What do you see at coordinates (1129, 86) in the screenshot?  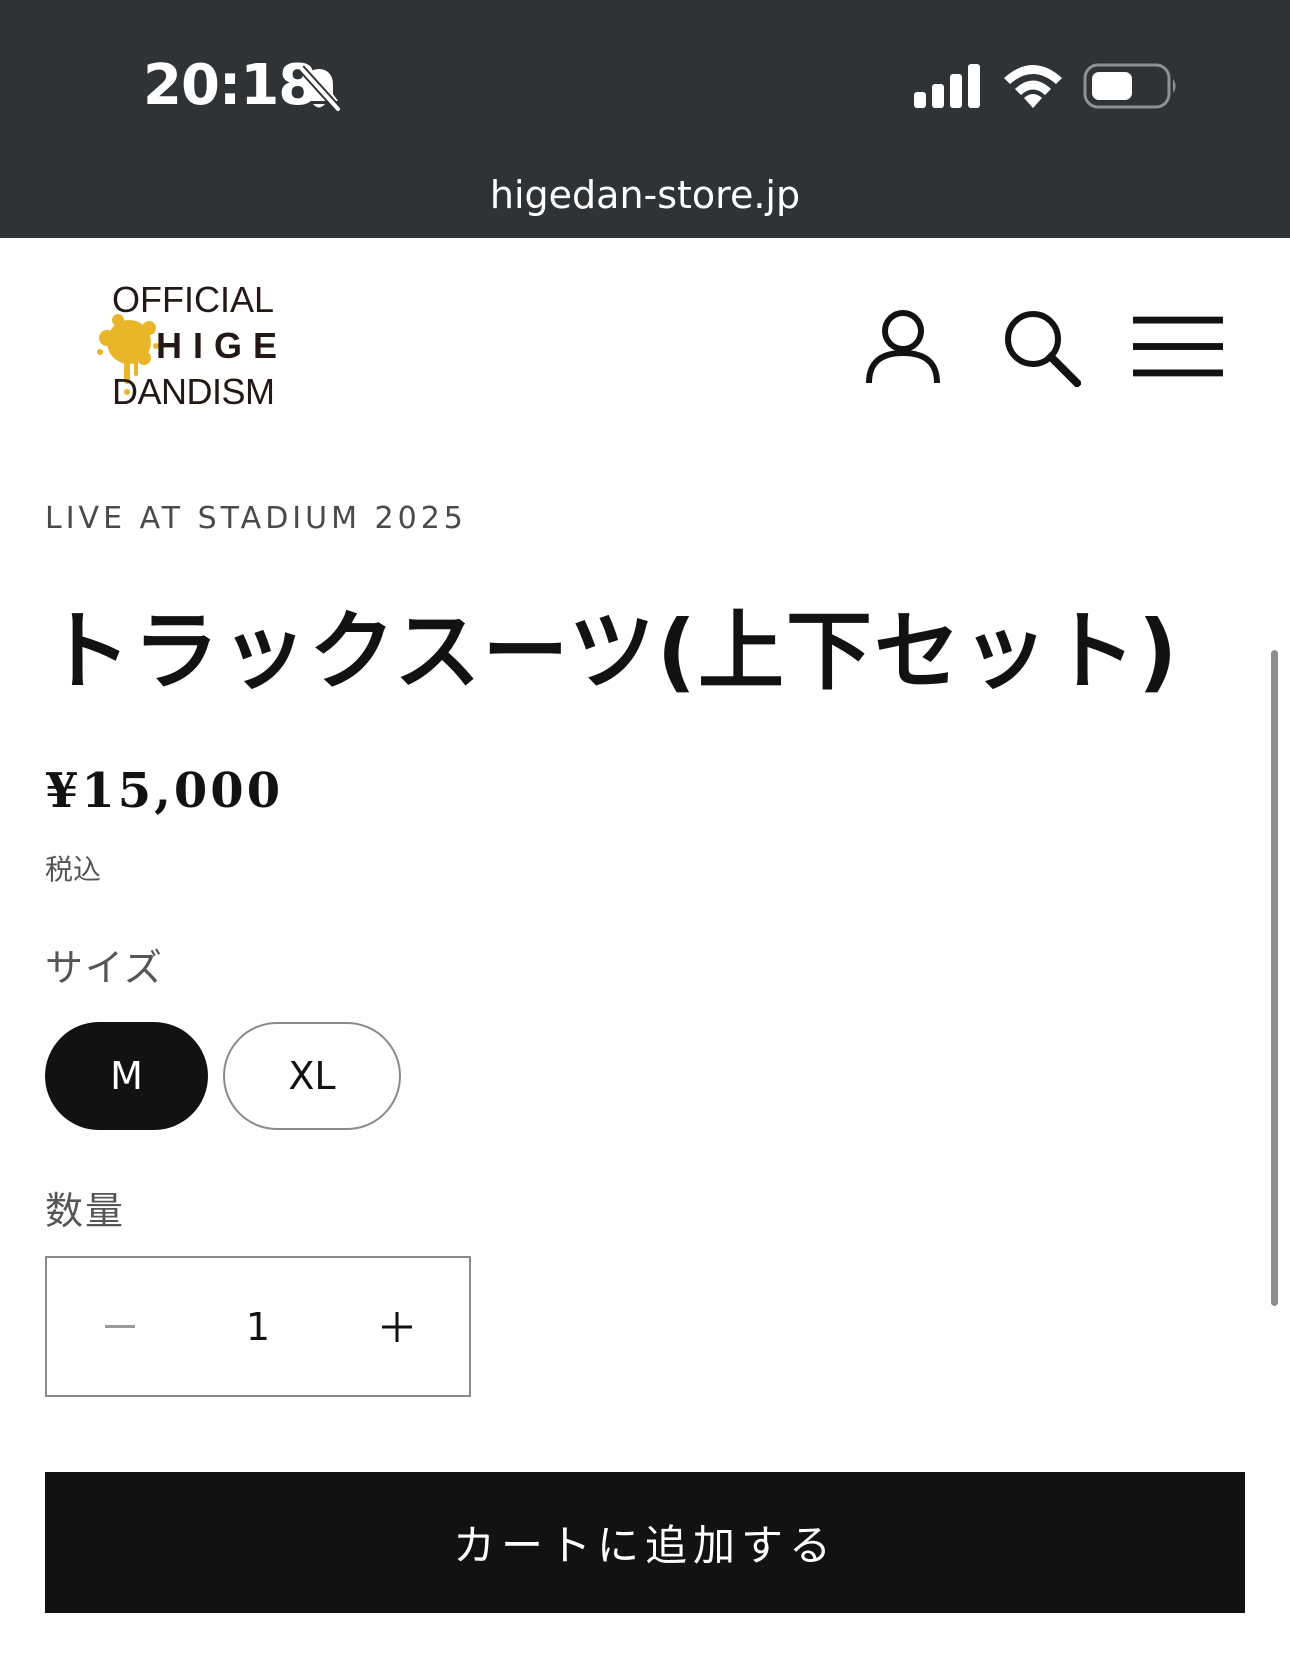 I see `battery-icon` at bounding box center [1129, 86].